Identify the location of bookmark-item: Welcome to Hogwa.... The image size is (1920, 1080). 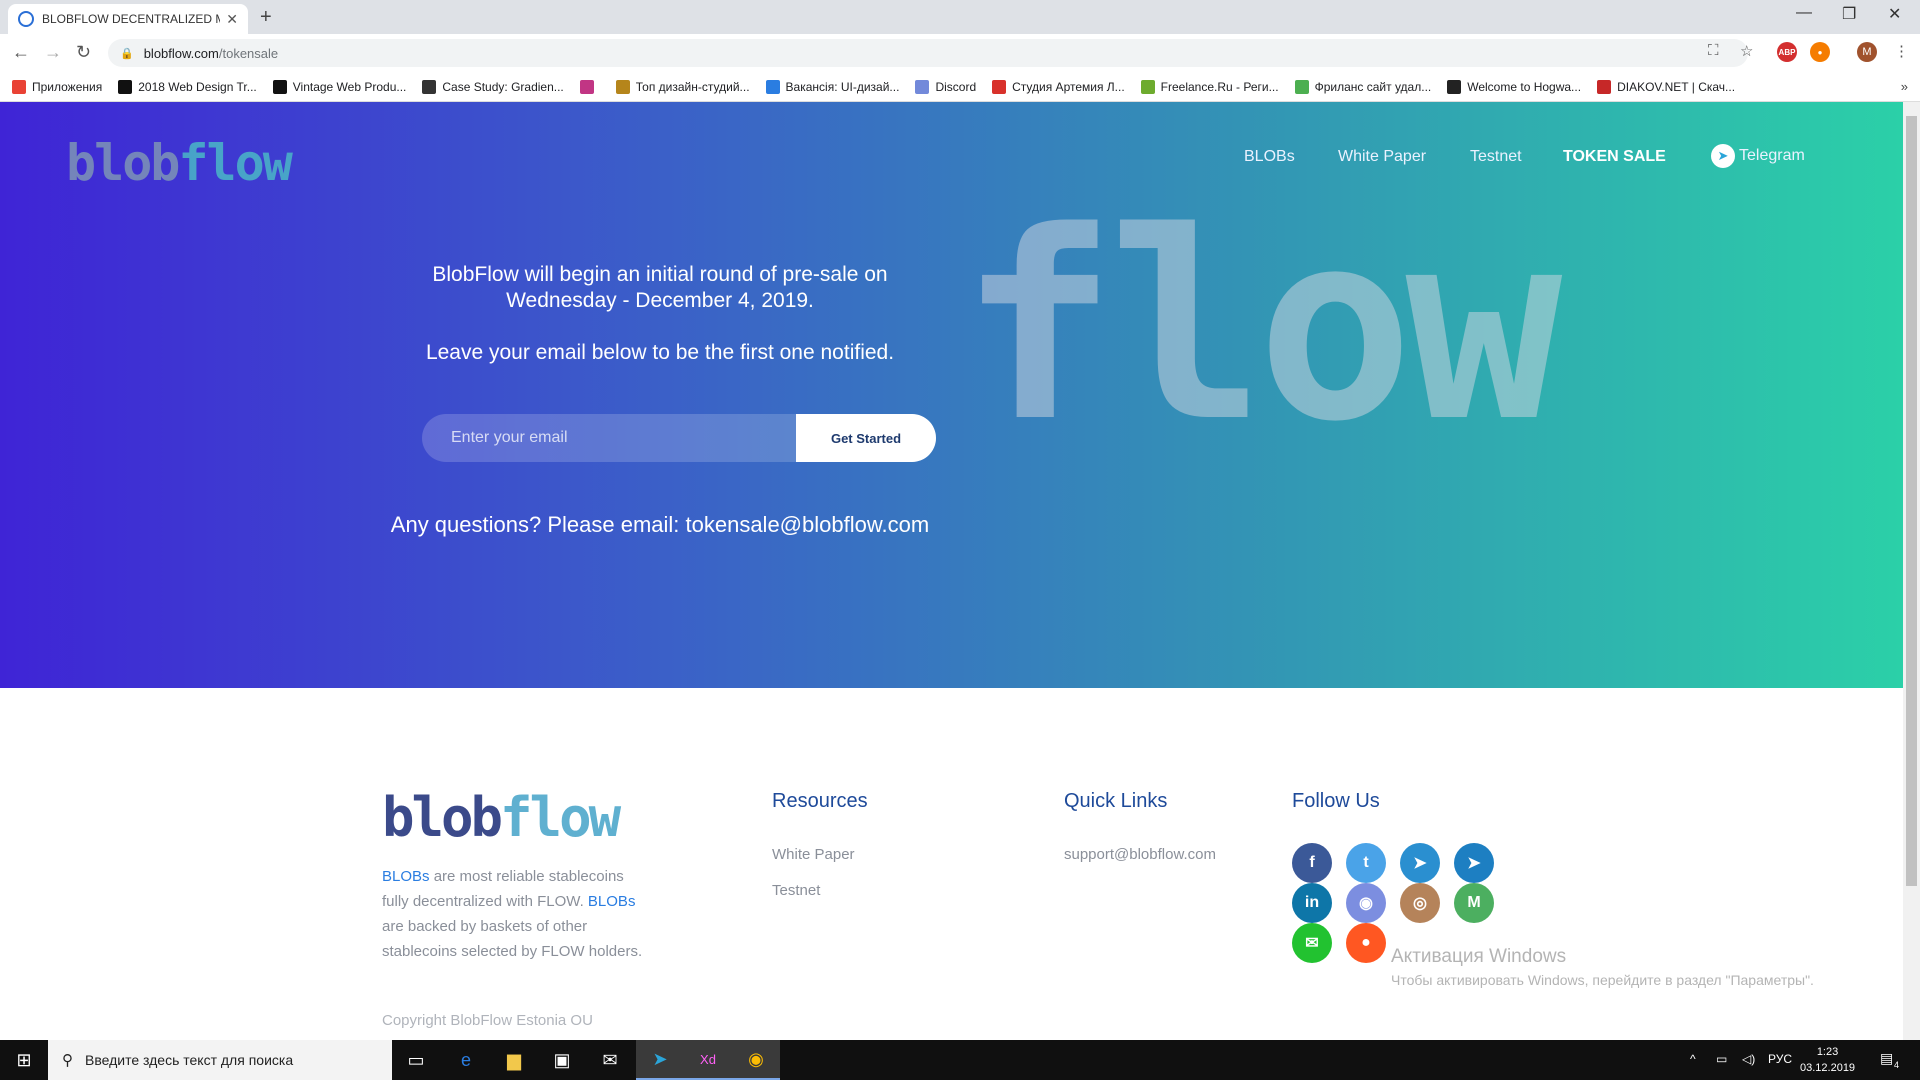
(1514, 86).